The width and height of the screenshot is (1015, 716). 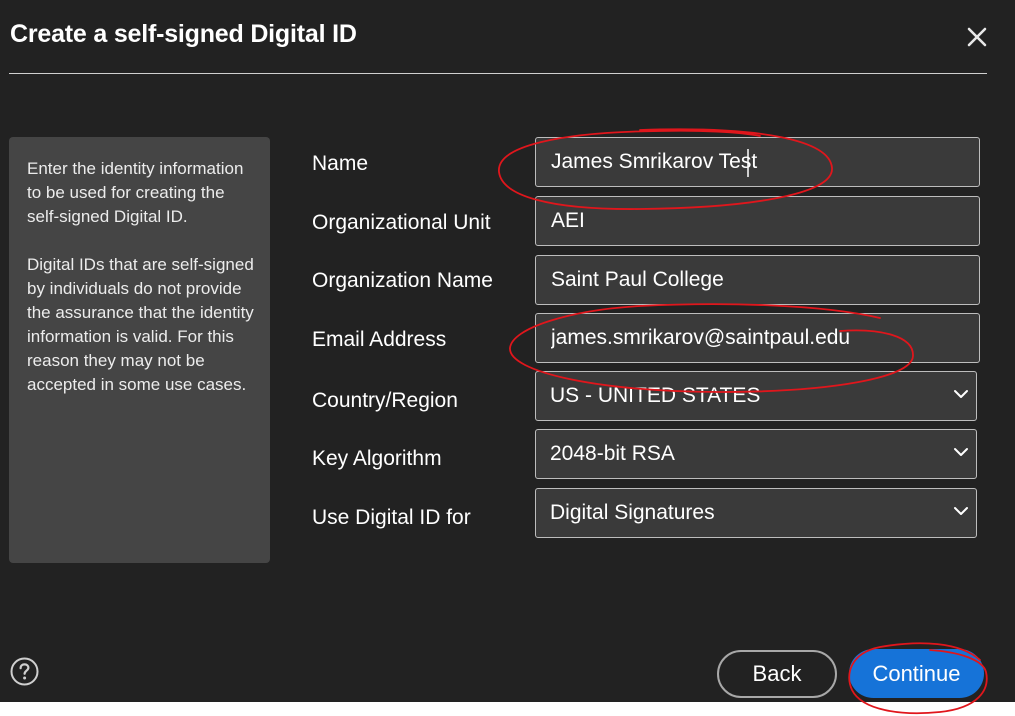 What do you see at coordinates (377, 458) in the screenshot?
I see `key-algorithm-label: Key Algorithm` at bounding box center [377, 458].